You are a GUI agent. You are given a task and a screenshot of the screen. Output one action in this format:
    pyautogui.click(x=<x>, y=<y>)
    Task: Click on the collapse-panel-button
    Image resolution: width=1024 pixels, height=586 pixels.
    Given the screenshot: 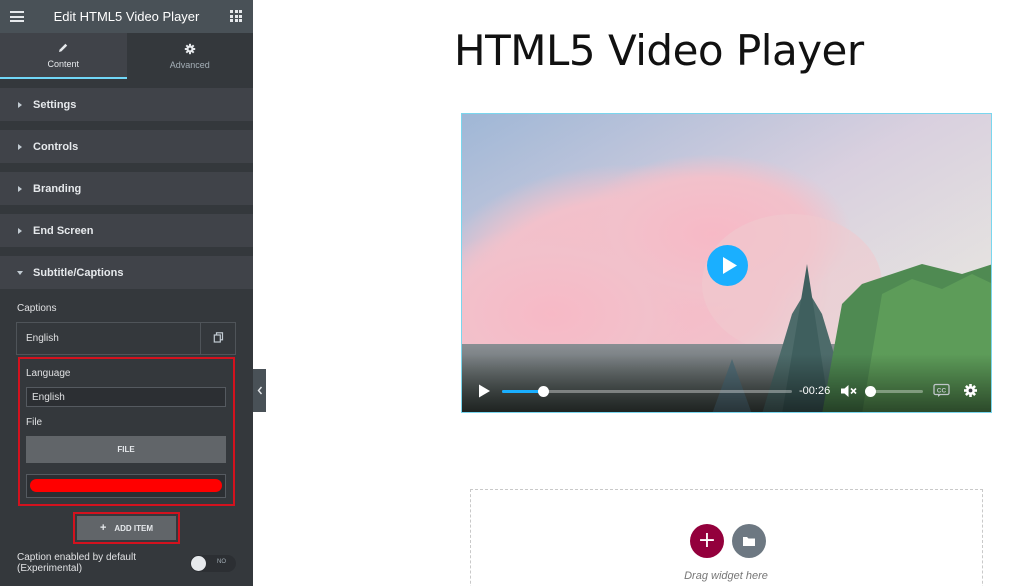 What is the action you would take?
    pyautogui.click(x=259, y=390)
    